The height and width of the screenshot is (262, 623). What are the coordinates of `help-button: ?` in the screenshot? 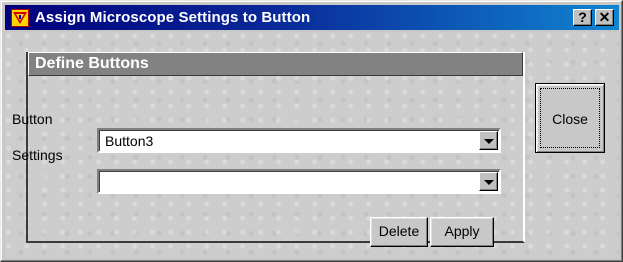 It's located at (582, 17).